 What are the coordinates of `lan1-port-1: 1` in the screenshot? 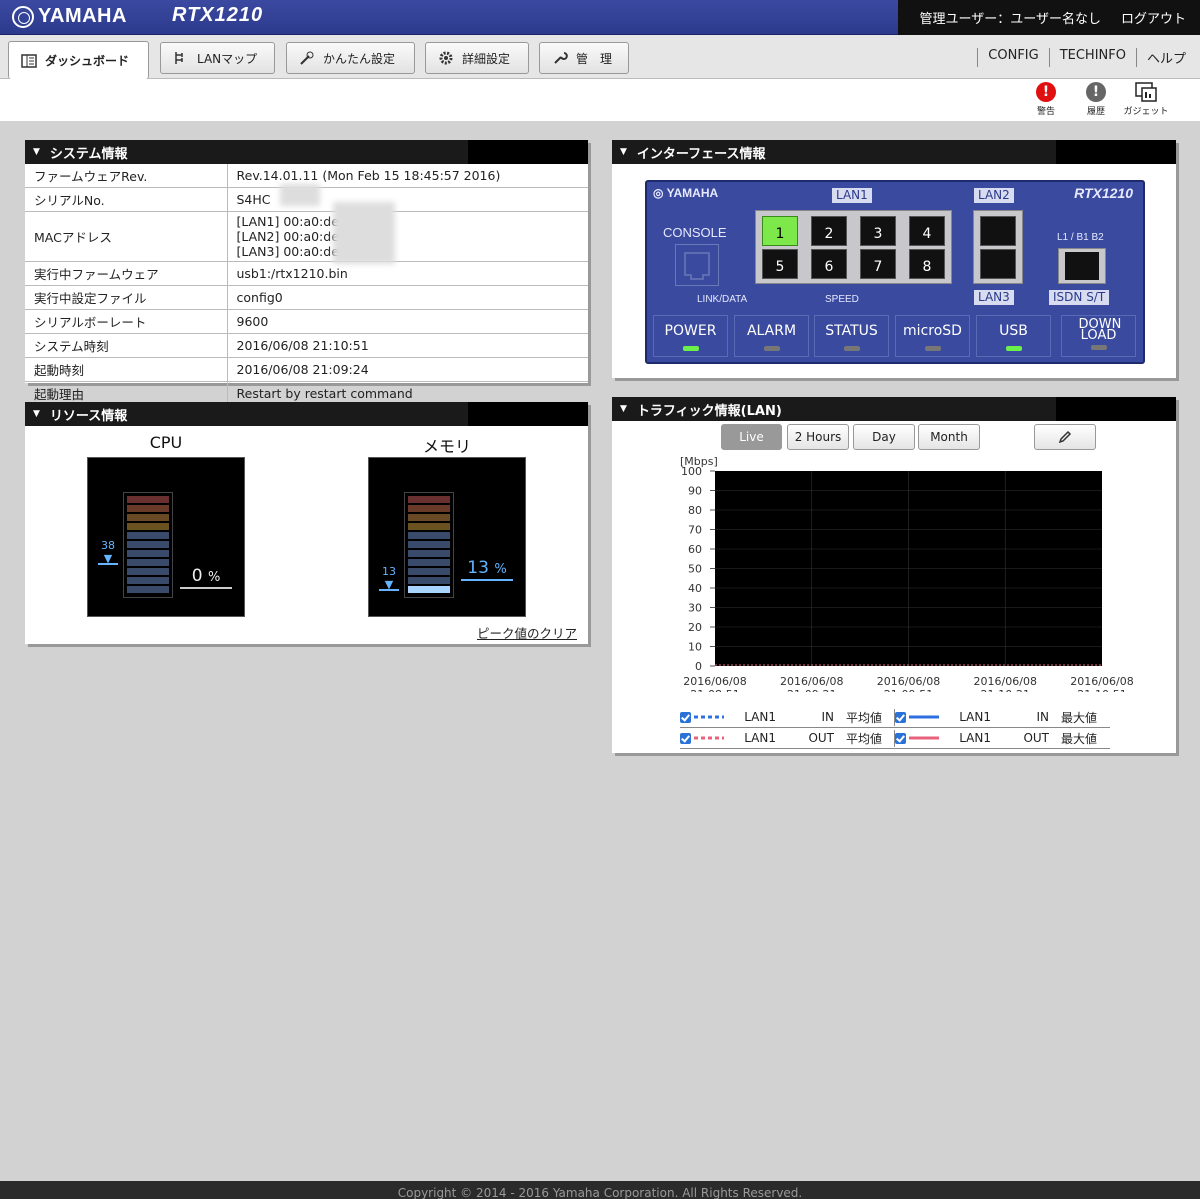 It's located at (780, 231).